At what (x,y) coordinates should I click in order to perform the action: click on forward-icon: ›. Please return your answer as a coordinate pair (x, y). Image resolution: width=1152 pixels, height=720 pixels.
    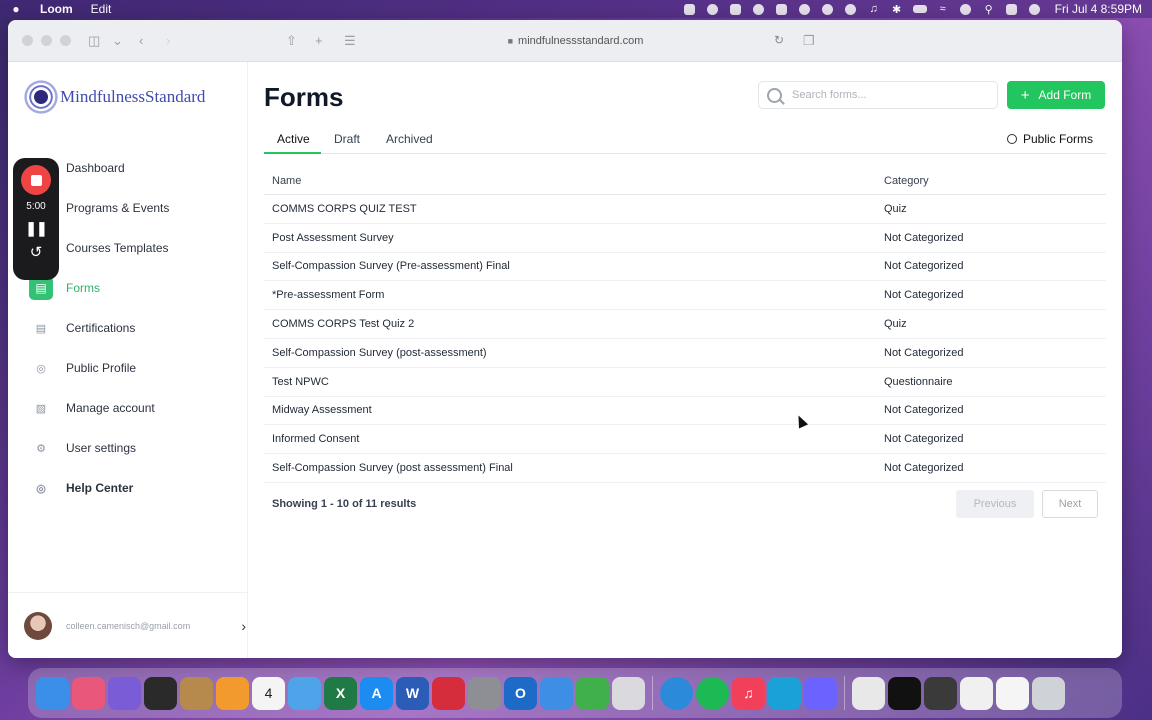
    Looking at the image, I should click on (168, 40).